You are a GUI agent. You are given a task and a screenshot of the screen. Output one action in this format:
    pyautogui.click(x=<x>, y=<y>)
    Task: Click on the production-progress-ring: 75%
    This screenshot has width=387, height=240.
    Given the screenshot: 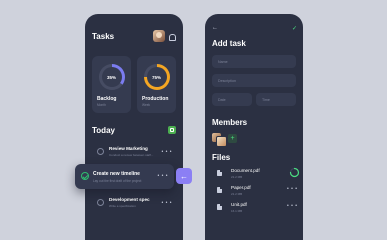 What is the action you would take?
    pyautogui.click(x=156, y=77)
    